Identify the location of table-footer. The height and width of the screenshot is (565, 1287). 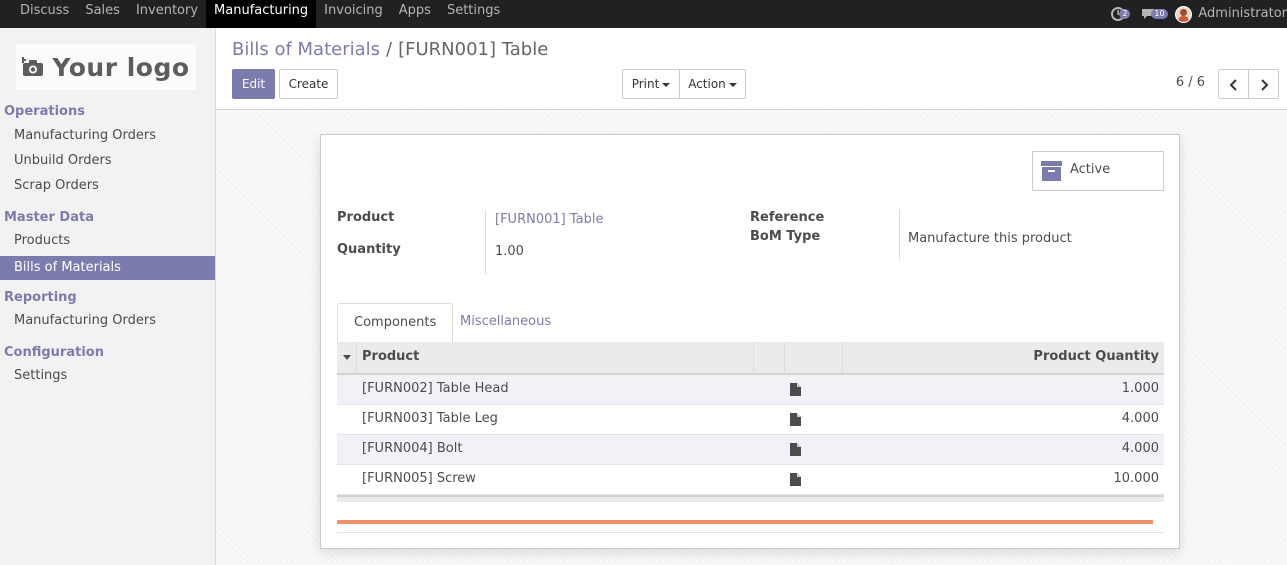
(750, 498).